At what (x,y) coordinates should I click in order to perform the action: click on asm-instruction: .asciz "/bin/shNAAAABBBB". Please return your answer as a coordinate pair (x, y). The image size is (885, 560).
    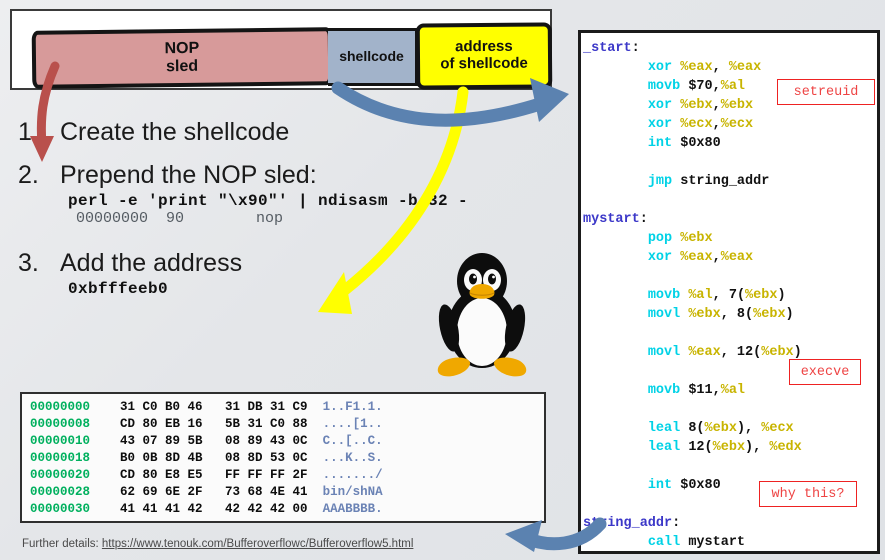
    Looking at the image, I should click on (729, 553).